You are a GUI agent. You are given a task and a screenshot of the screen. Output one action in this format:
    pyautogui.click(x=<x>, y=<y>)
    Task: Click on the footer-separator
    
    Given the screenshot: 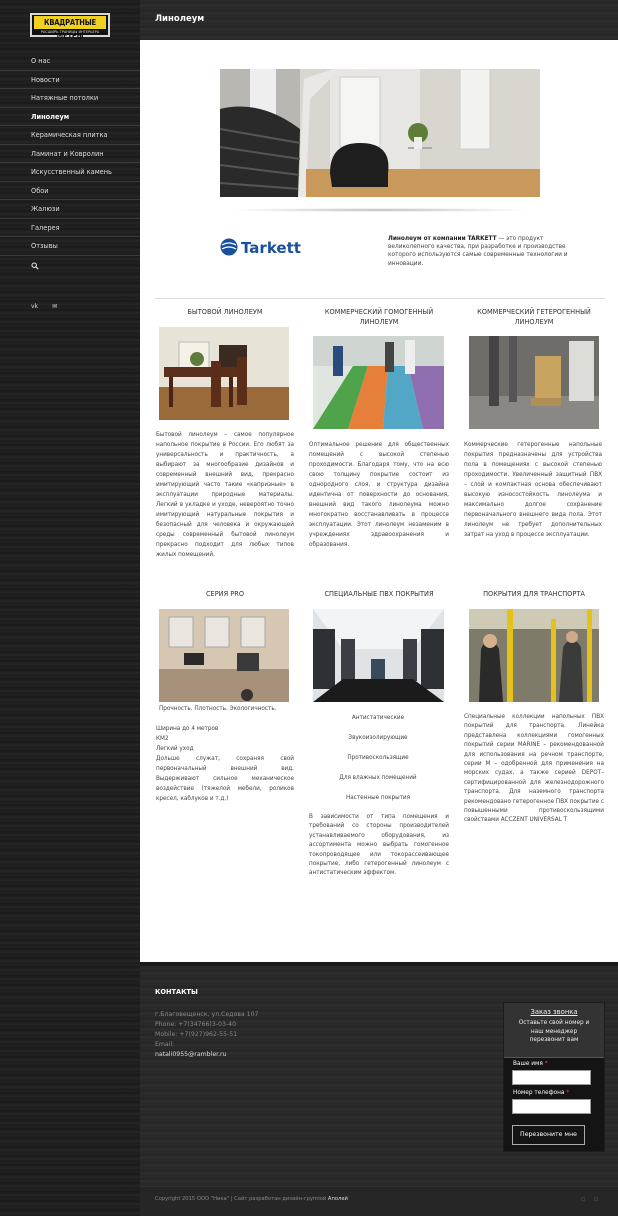 What is the action you would take?
    pyautogui.click(x=379, y=964)
    